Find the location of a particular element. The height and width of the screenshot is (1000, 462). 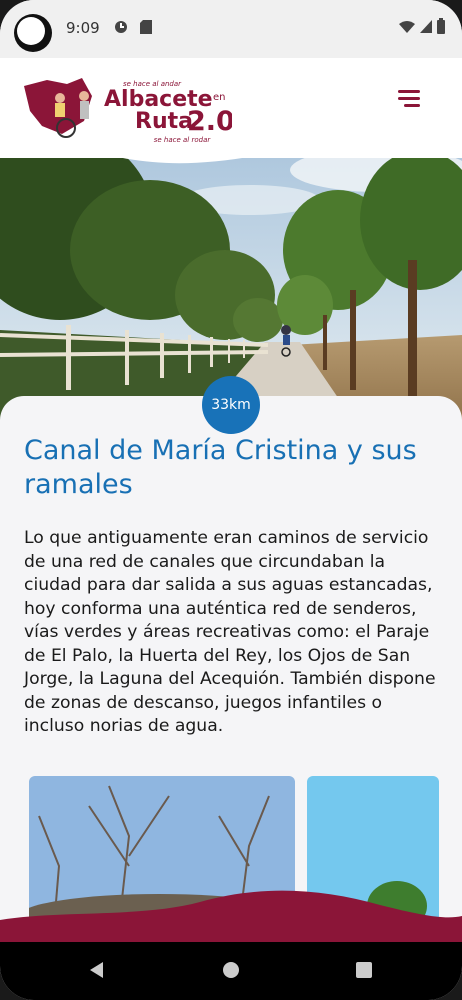

back-icon is located at coordinates (96, 970).